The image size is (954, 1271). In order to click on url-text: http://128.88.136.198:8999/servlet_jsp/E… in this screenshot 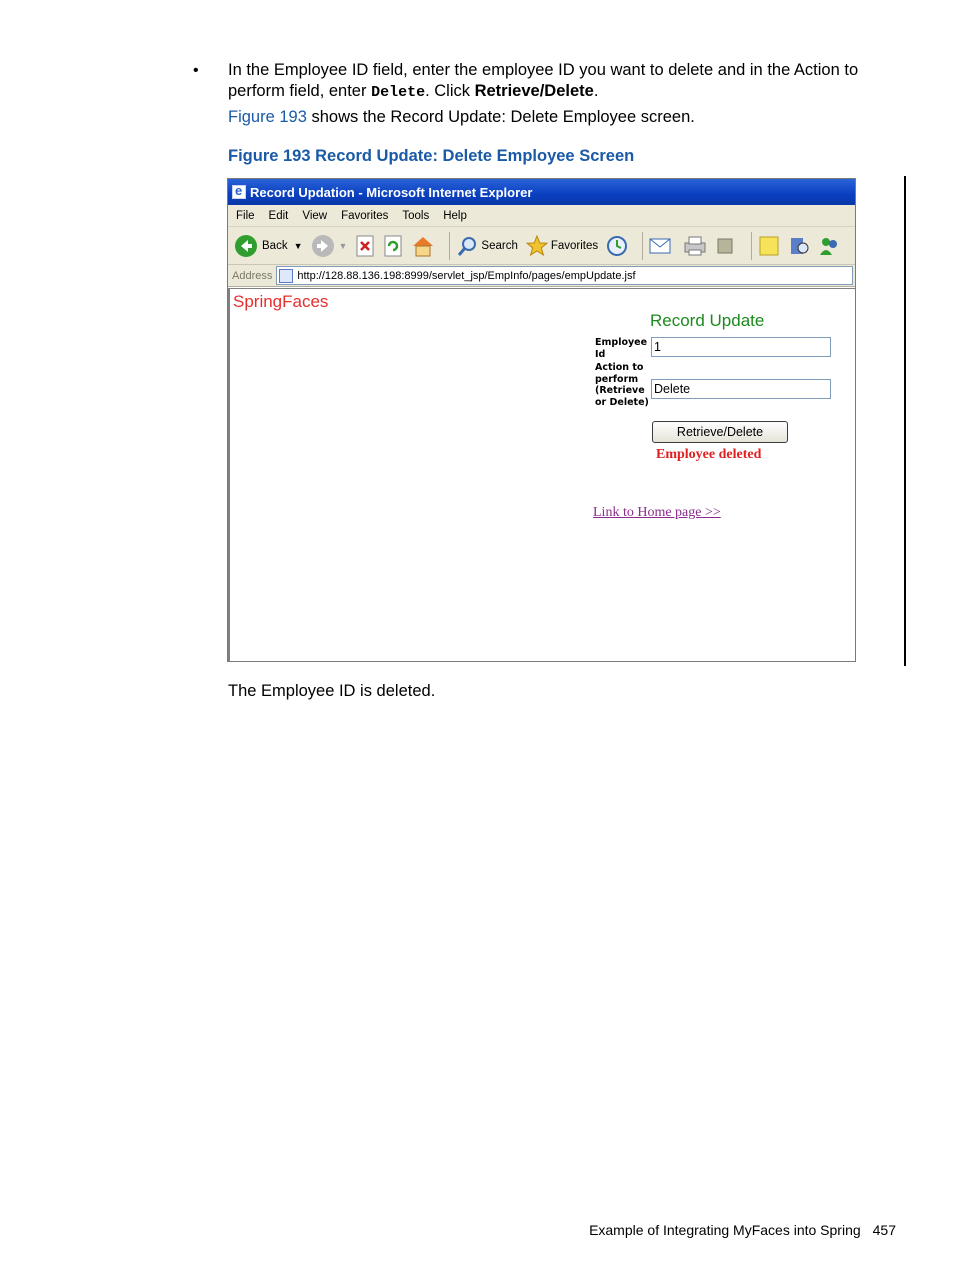, I will do `click(466, 275)`.